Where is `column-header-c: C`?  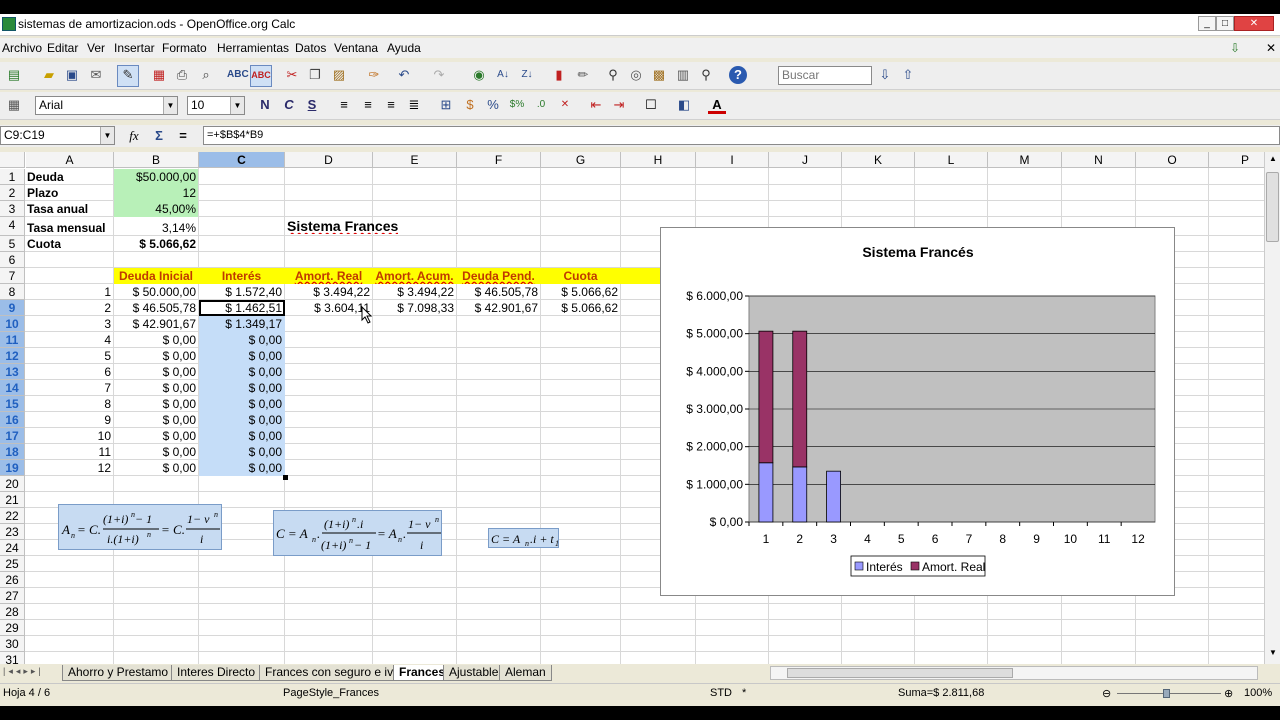 column-header-c: C is located at coordinates (242, 160).